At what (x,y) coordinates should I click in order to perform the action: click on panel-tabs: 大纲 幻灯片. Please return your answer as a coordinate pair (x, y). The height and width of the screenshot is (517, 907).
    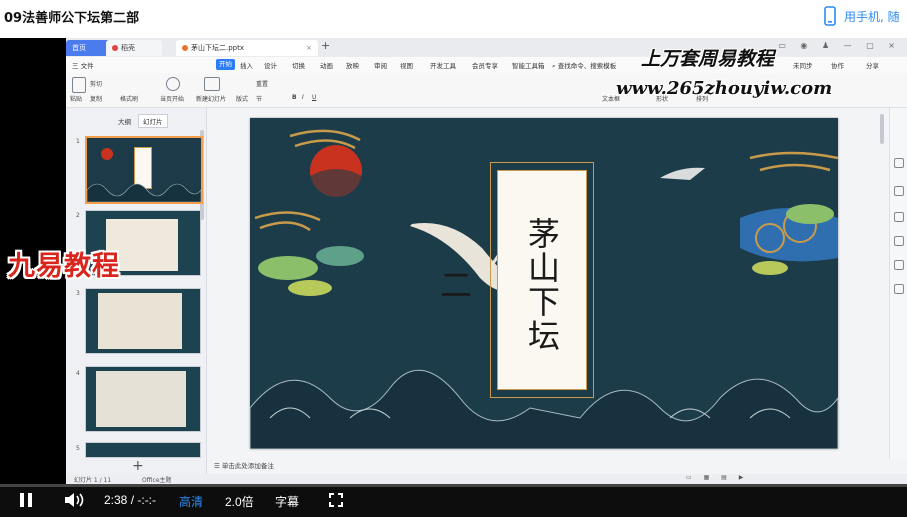
    Looking at the image, I should click on (142, 121).